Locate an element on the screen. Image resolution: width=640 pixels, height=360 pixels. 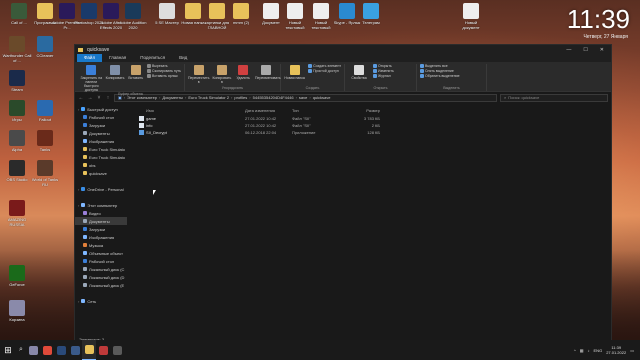
breadcrumb-item: Euro Truck Simulator 2 is located at coordinates (208, 97).